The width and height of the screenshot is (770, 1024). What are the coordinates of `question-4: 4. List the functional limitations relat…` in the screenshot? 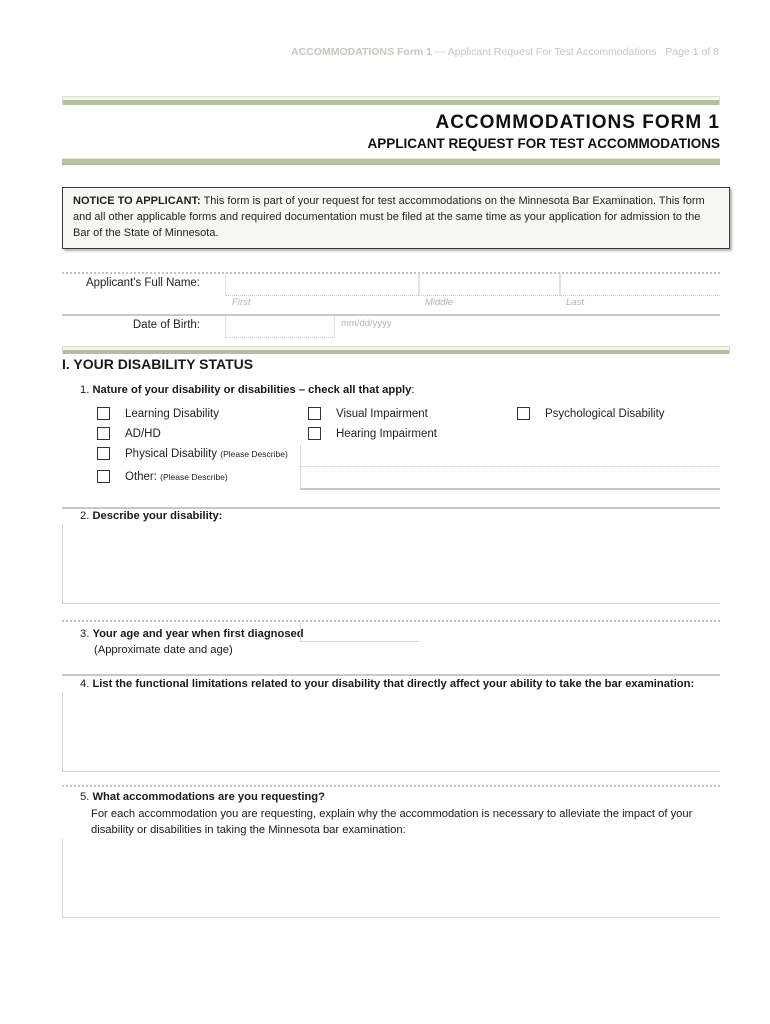 It's located at (387, 684).